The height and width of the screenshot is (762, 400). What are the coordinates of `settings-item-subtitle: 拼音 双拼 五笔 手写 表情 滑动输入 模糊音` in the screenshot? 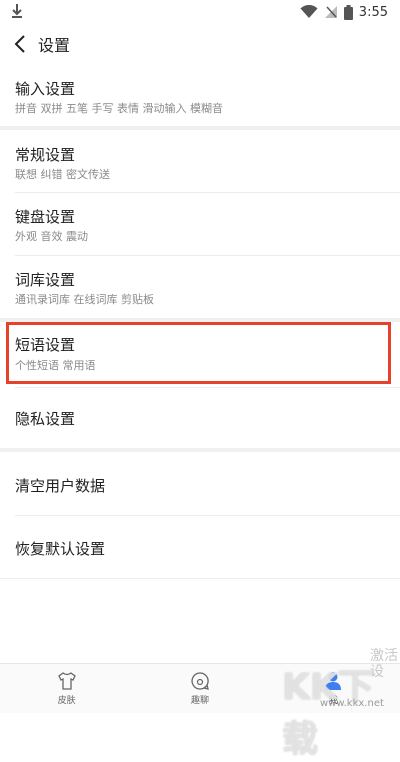 It's located at (119, 108).